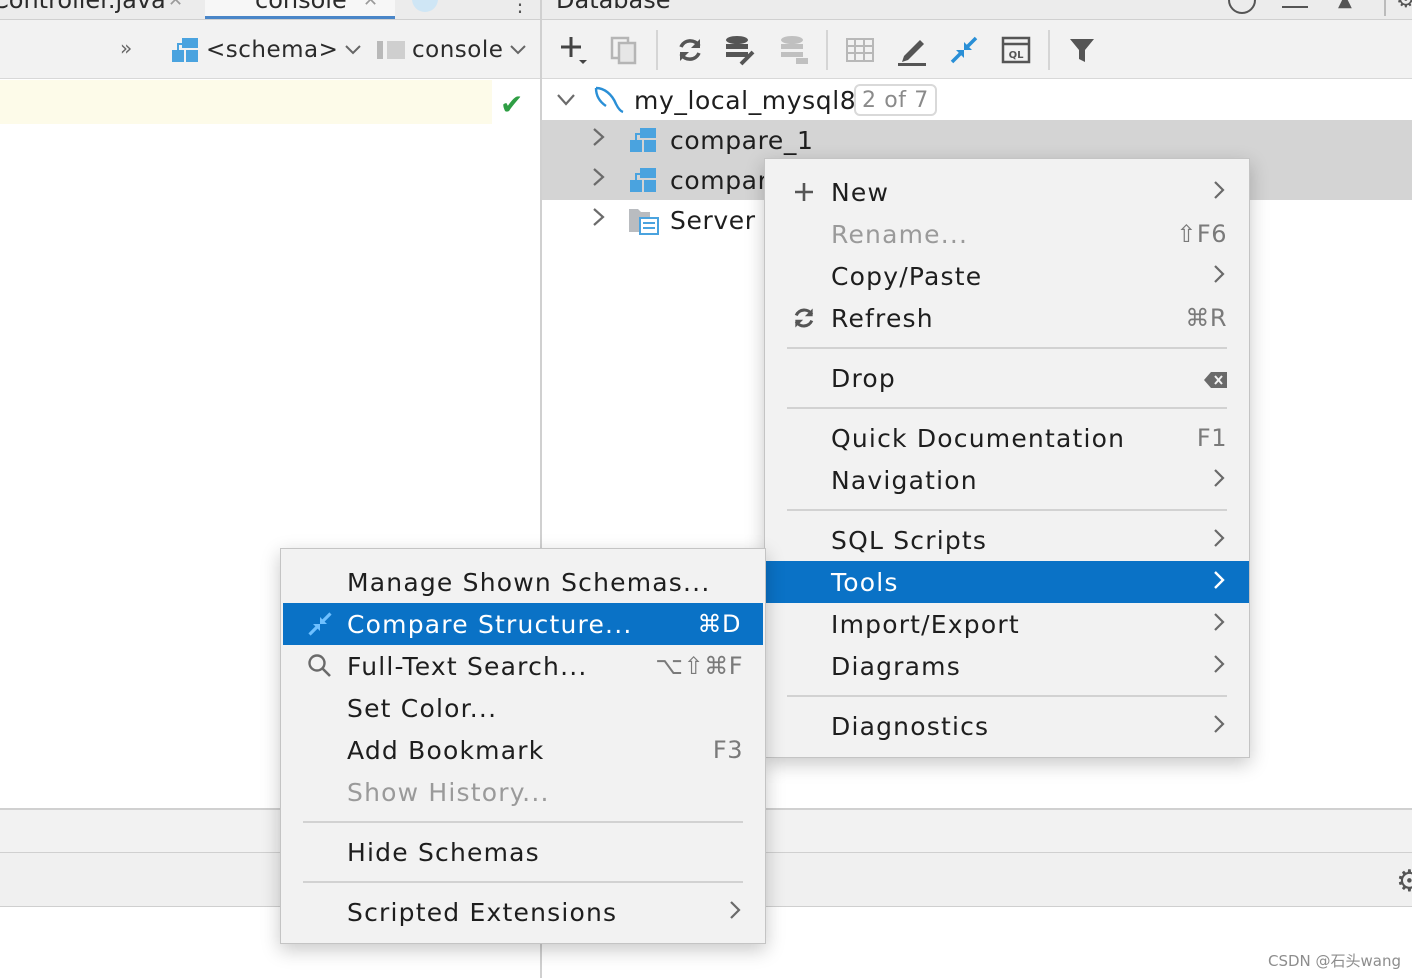 The width and height of the screenshot is (1412, 978). Describe the element at coordinates (126, 48) in the screenshot. I see `more-actions-button: »` at that location.